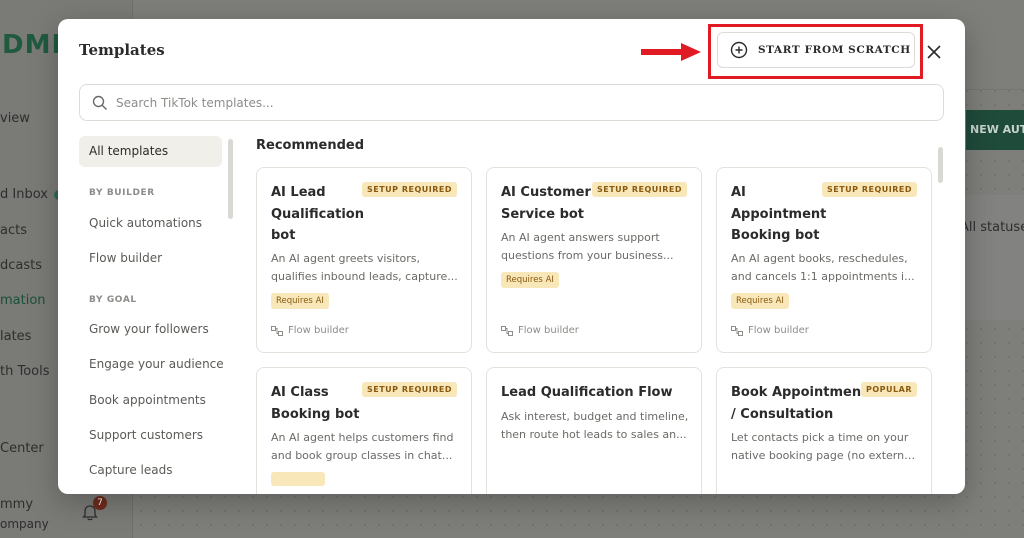  What do you see at coordinates (25, 371) in the screenshot?
I see `sidebar-item-growth-tools: th Tools` at bounding box center [25, 371].